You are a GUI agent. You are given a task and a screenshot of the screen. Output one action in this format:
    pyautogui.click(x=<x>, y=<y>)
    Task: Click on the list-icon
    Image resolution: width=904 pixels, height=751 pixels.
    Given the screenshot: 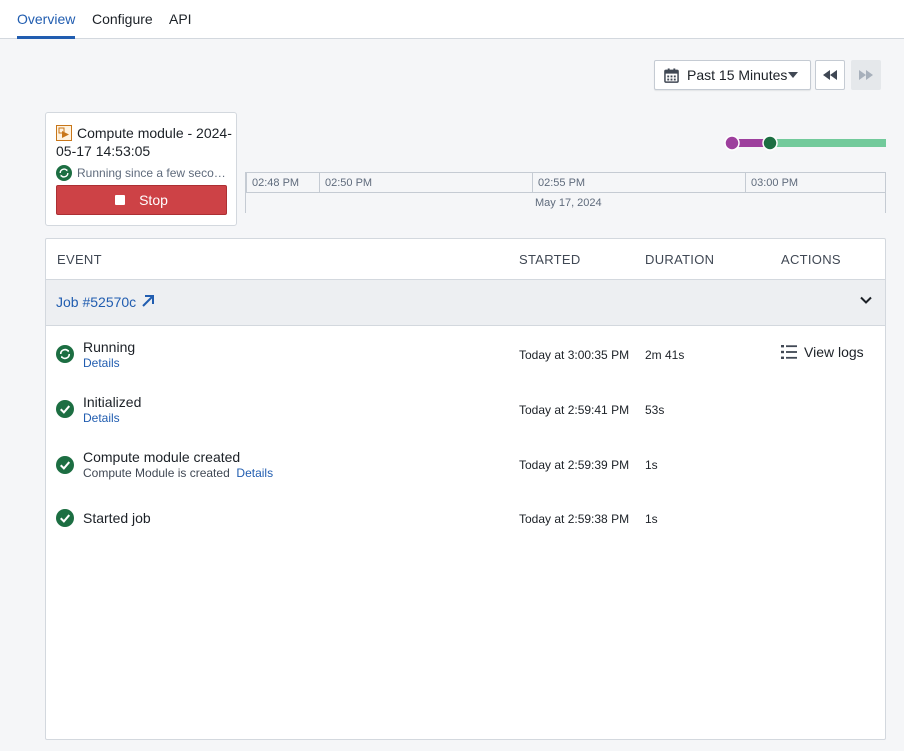 What is the action you would take?
    pyautogui.click(x=789, y=352)
    